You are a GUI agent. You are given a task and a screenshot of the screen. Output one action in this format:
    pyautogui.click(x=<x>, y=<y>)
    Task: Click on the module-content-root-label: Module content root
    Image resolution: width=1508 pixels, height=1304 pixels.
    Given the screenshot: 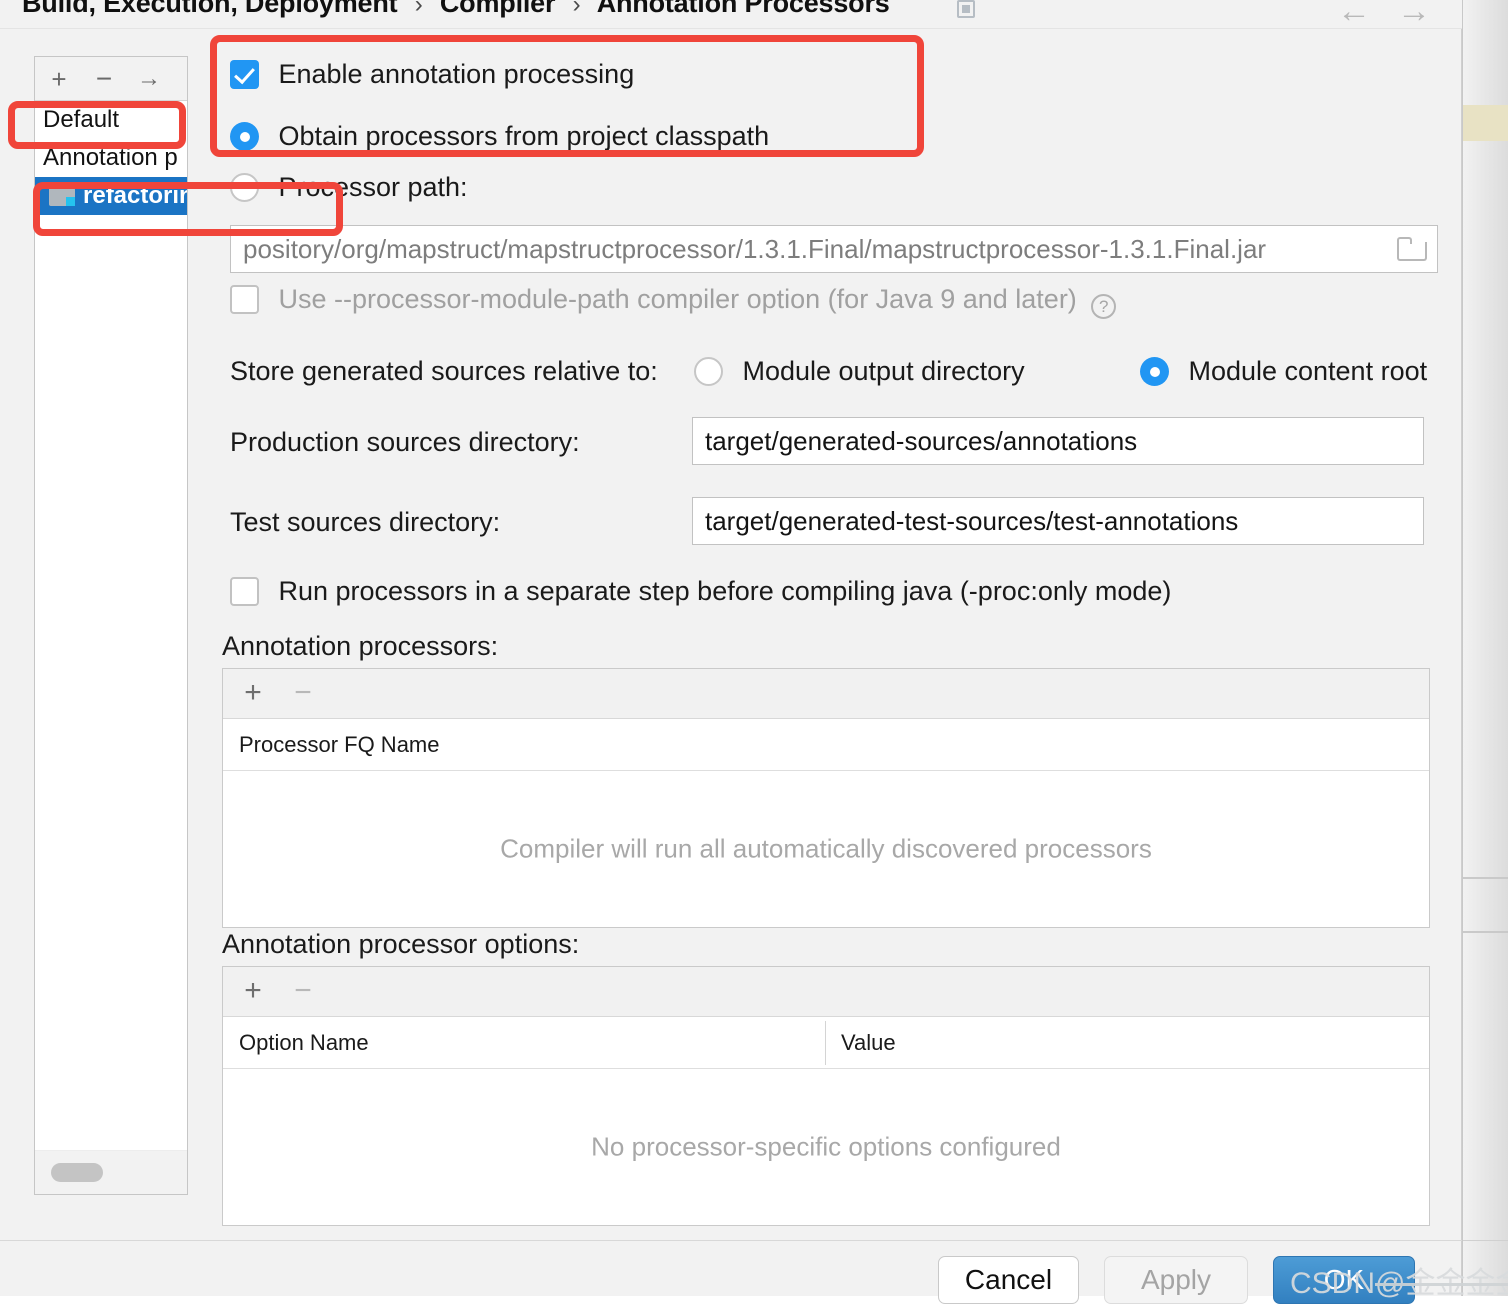 What is the action you would take?
    pyautogui.click(x=1307, y=371)
    